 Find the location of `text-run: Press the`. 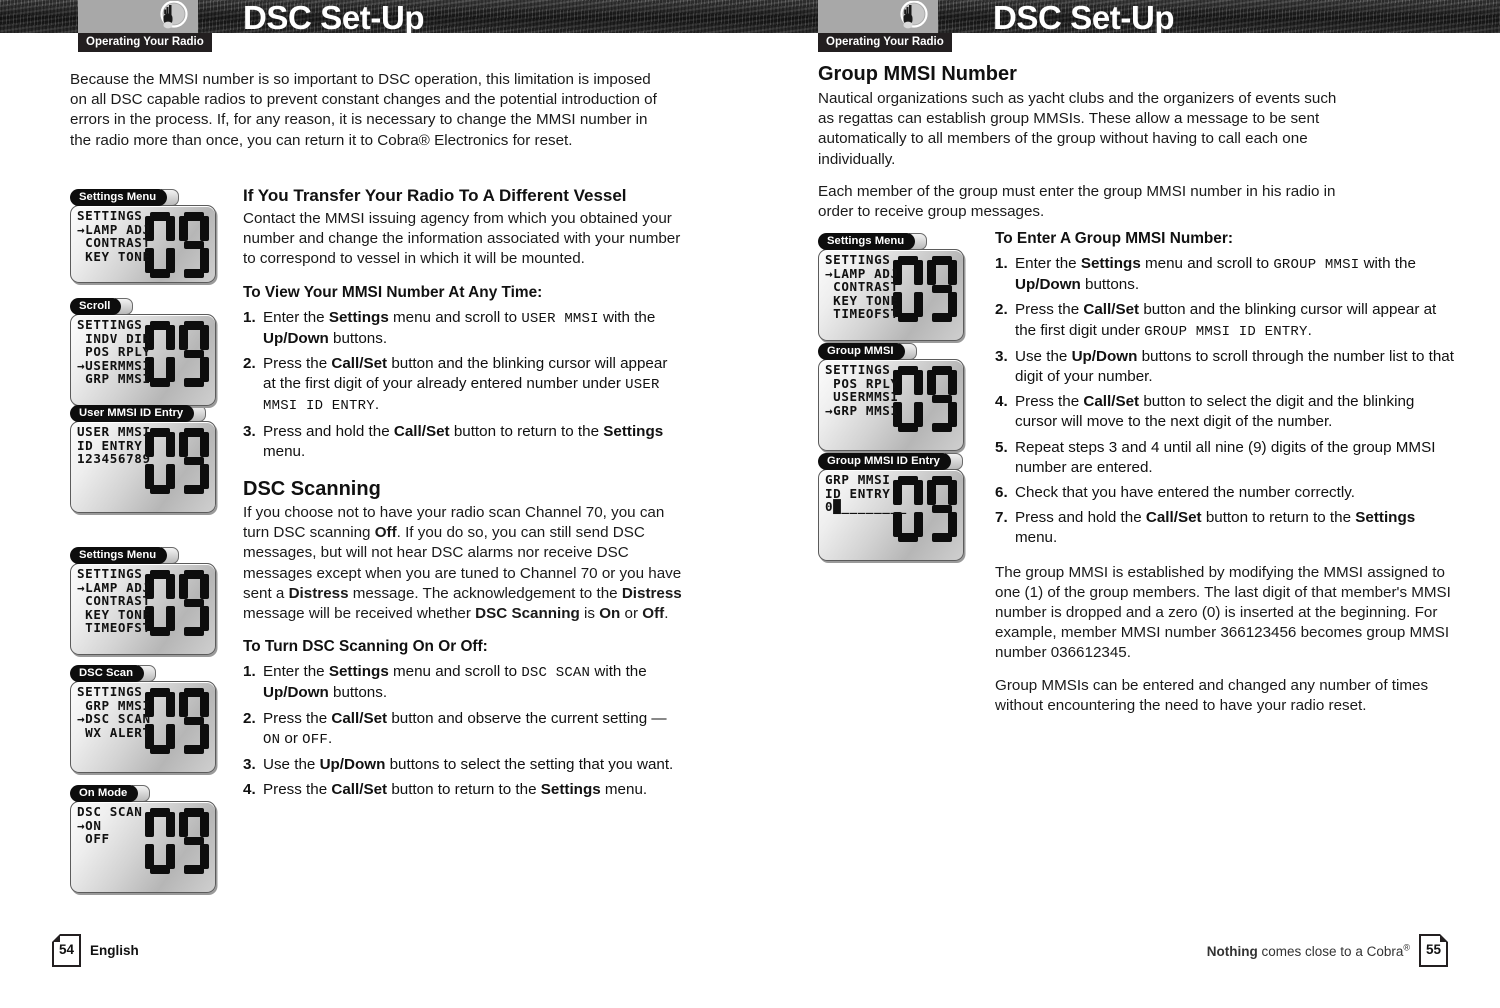

text-run: Press the is located at coordinates (297, 718).